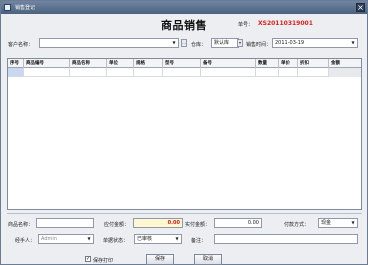  What do you see at coordinates (21, 225) in the screenshot?
I see `product-name-label: 商品名称：` at bounding box center [21, 225].